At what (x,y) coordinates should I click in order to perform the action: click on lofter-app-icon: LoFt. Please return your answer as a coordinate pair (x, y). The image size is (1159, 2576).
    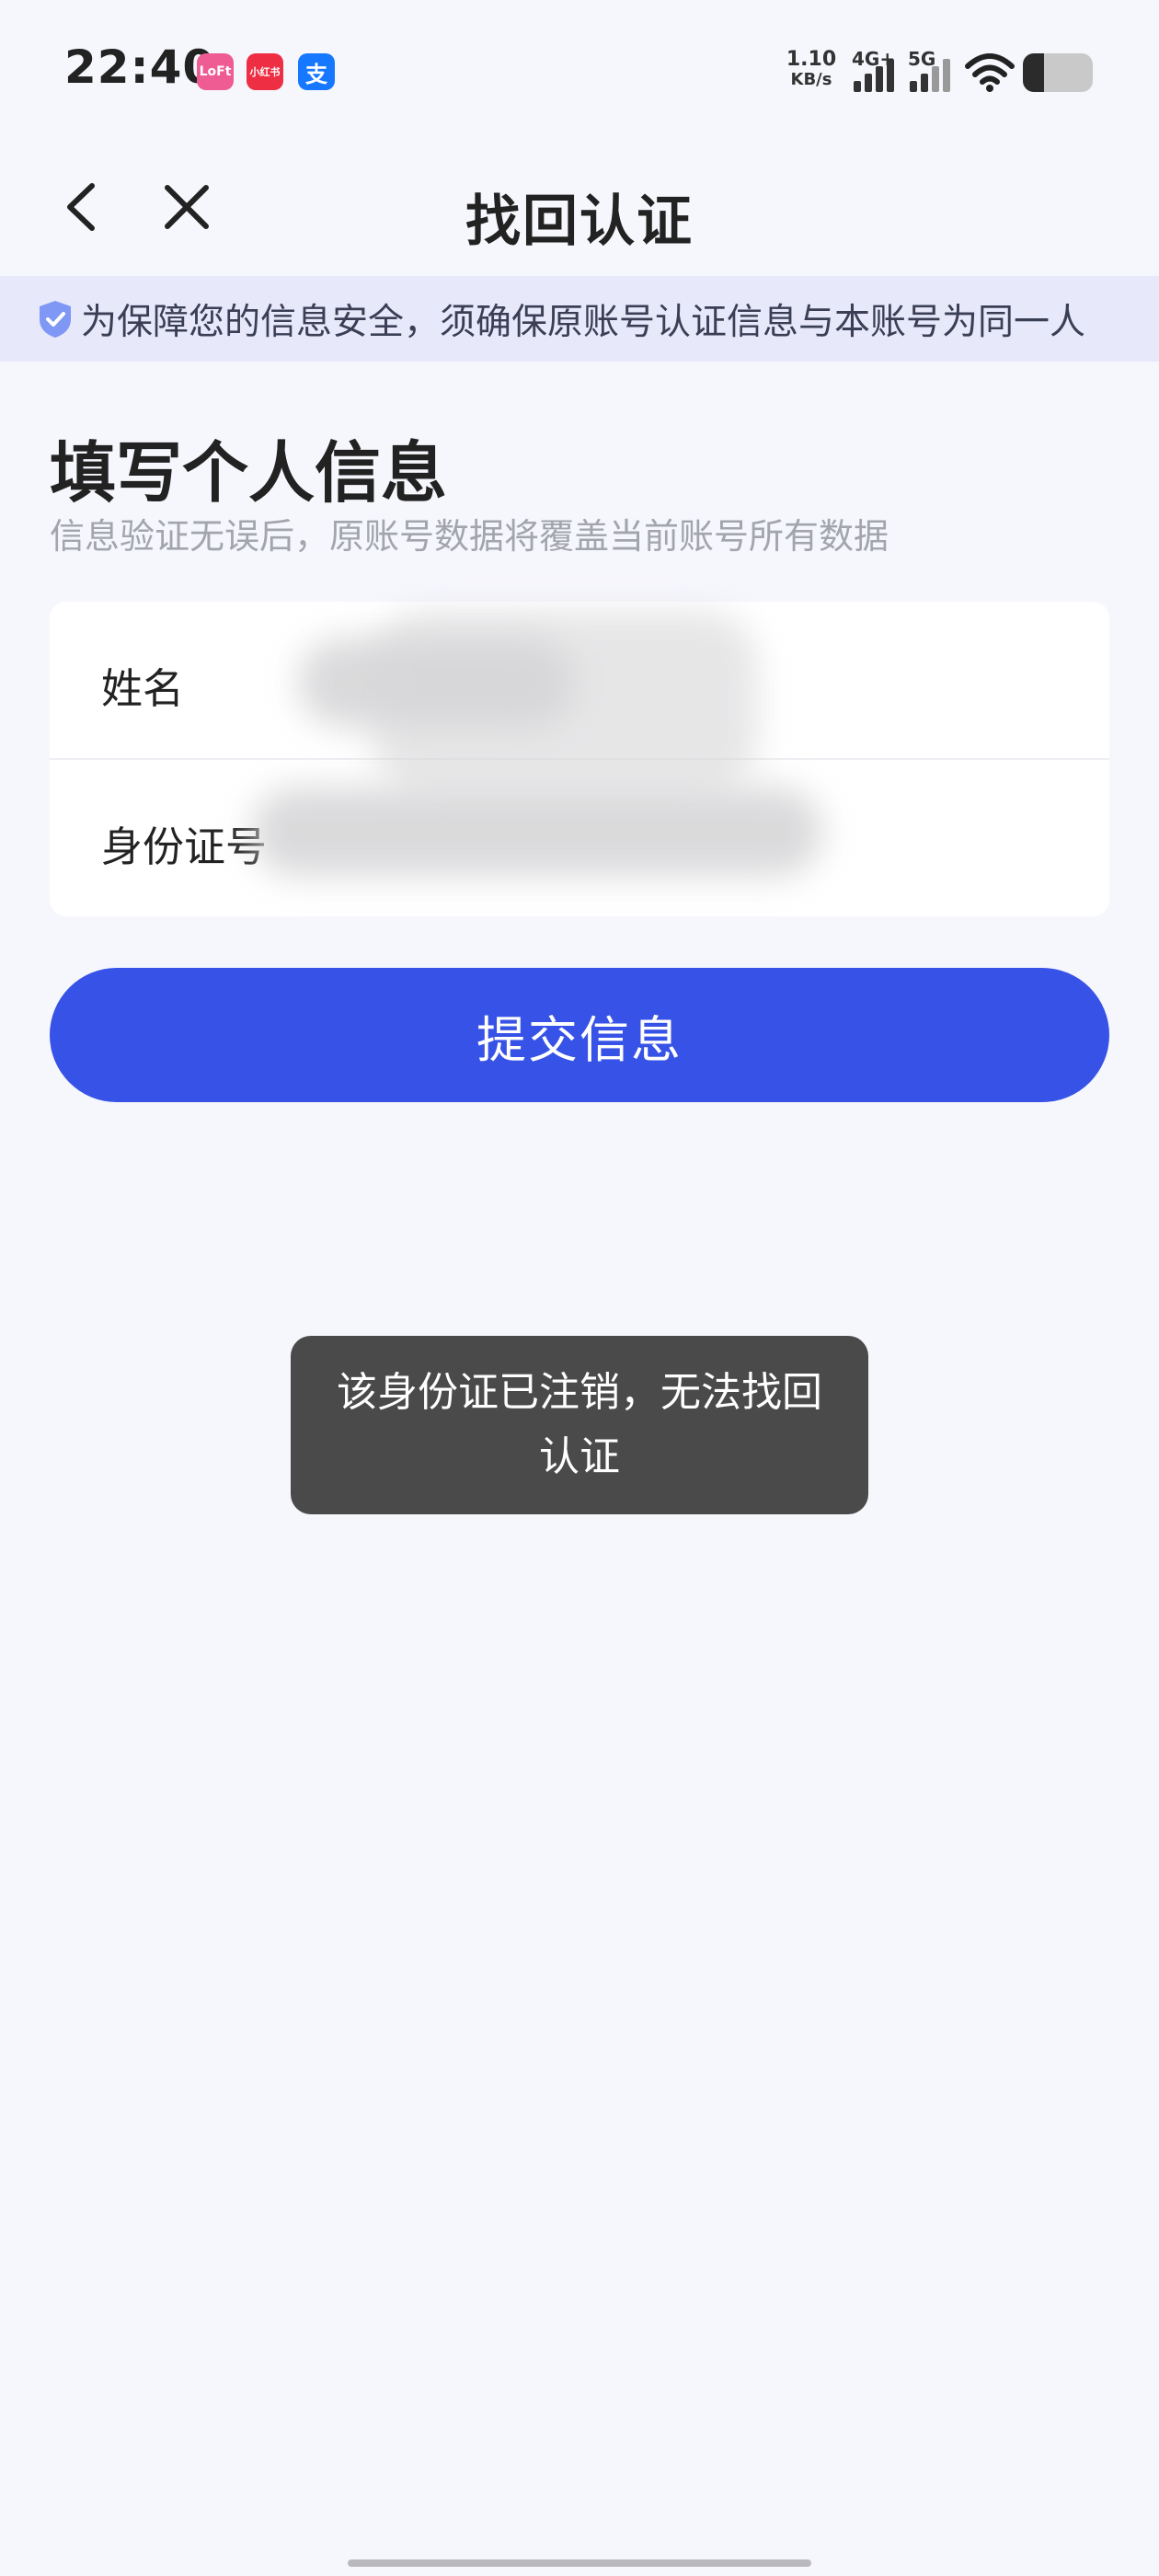
    Looking at the image, I should click on (215, 71).